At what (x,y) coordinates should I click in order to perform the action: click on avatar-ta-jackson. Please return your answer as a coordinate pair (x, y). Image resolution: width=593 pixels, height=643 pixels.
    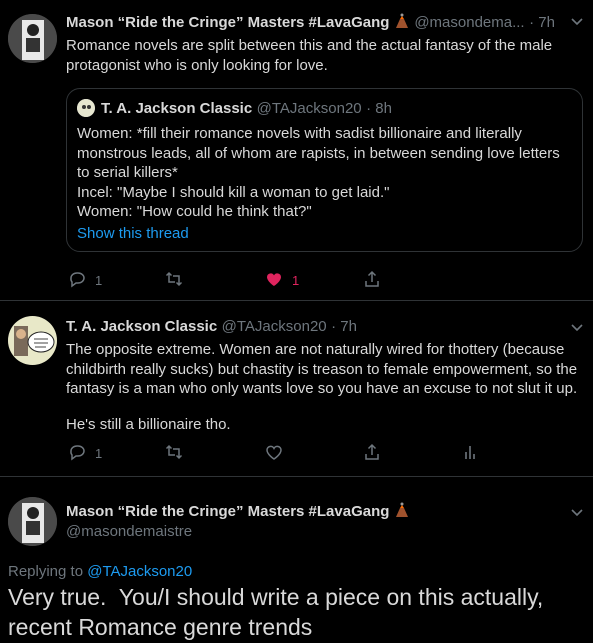
    Looking at the image, I should click on (32, 340).